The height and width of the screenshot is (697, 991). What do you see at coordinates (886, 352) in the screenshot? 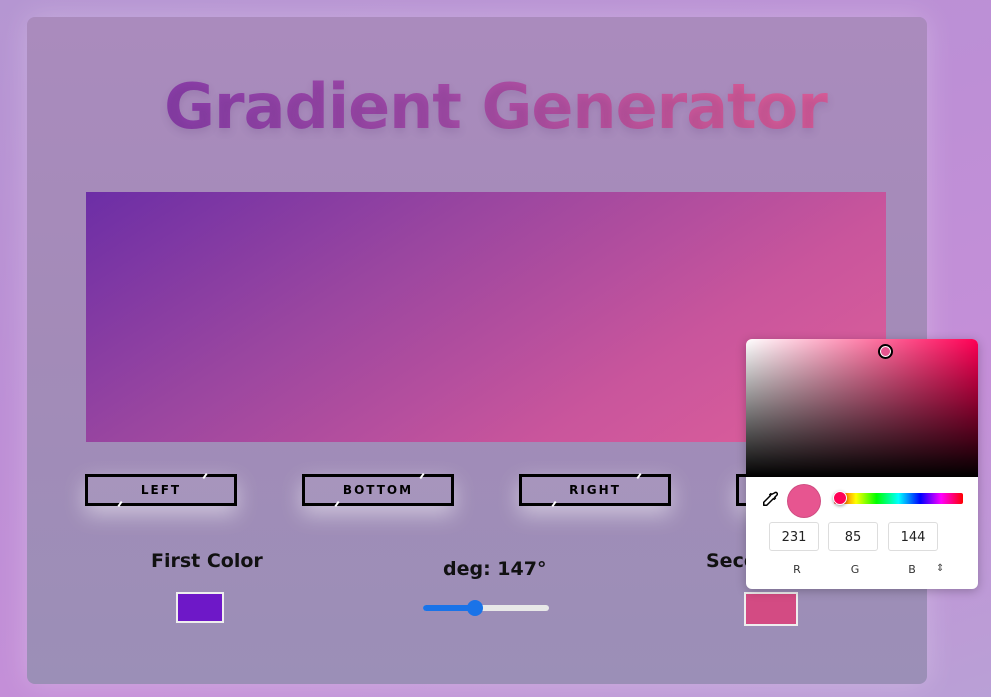
I see `saturation-value-cursor` at bounding box center [886, 352].